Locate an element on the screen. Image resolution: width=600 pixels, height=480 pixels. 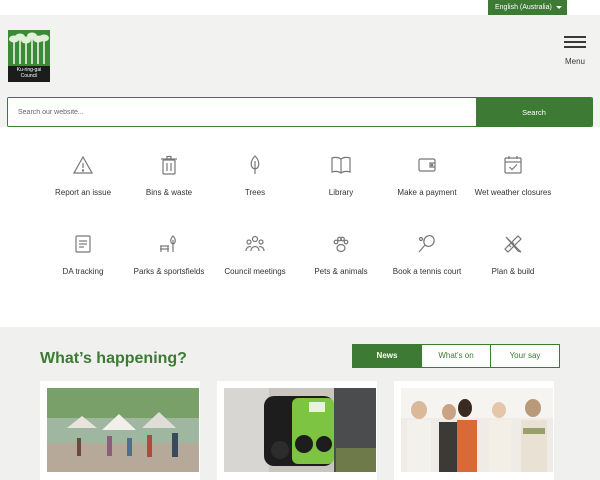
quick-link-da-tracking: DA tracking is located at coordinates (83, 256).